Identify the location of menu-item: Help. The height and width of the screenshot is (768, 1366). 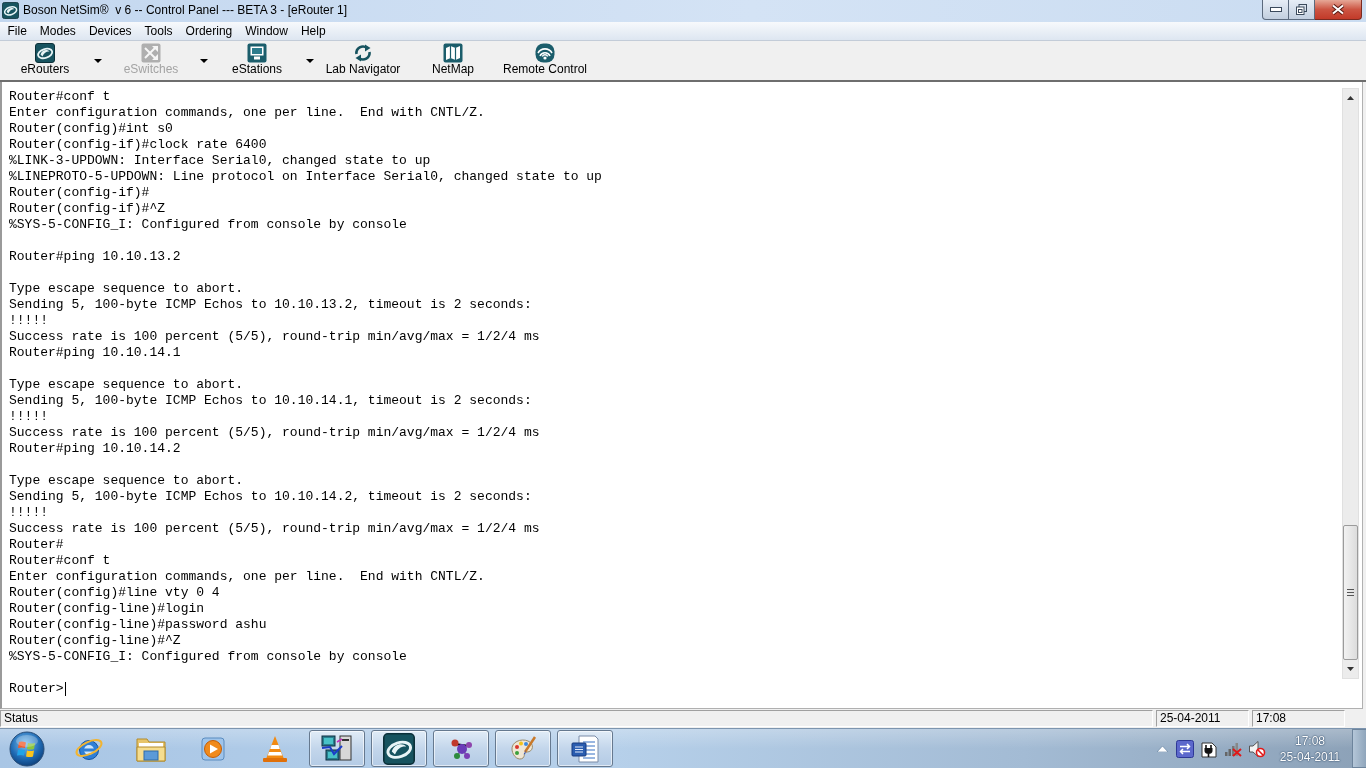
(313, 31).